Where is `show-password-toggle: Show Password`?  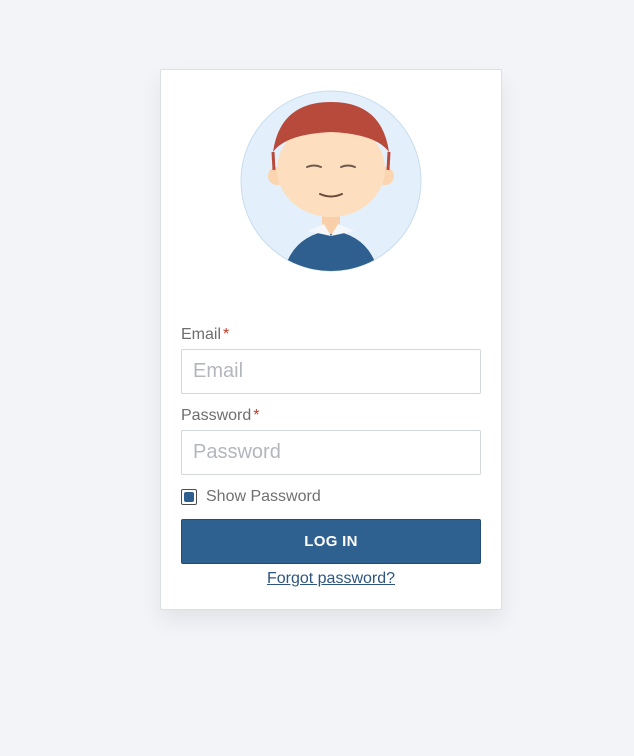
show-password-toggle: Show Password is located at coordinates (251, 497).